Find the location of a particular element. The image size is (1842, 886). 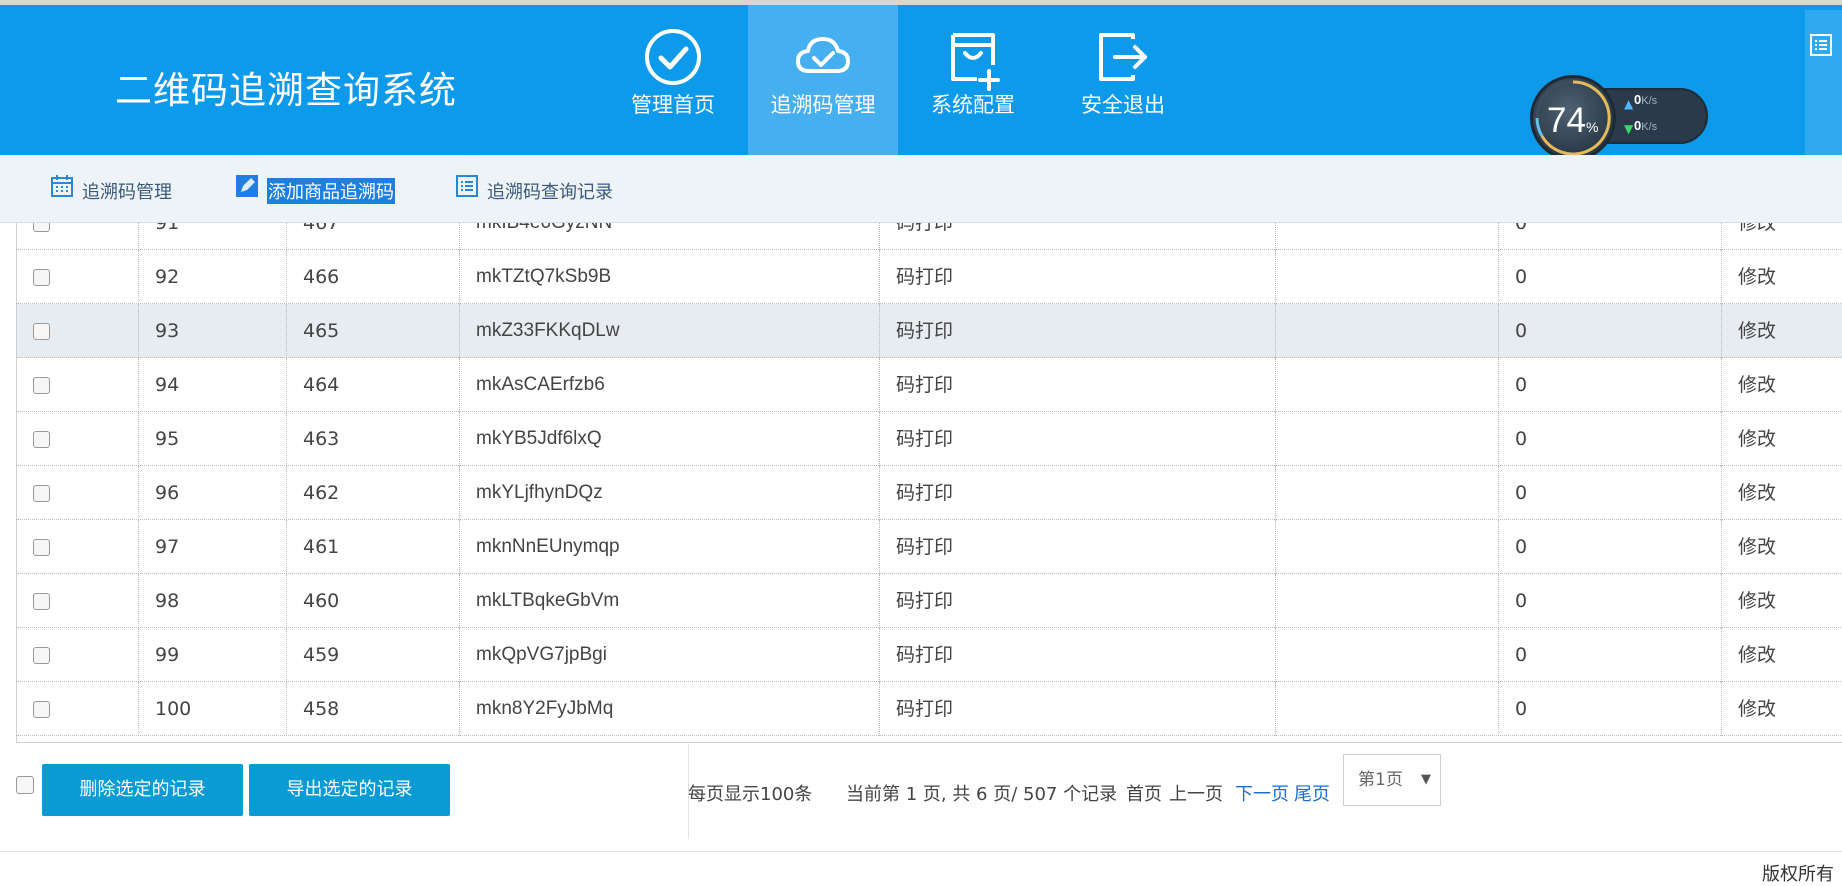

cell-id: 465 is located at coordinates (373, 331).